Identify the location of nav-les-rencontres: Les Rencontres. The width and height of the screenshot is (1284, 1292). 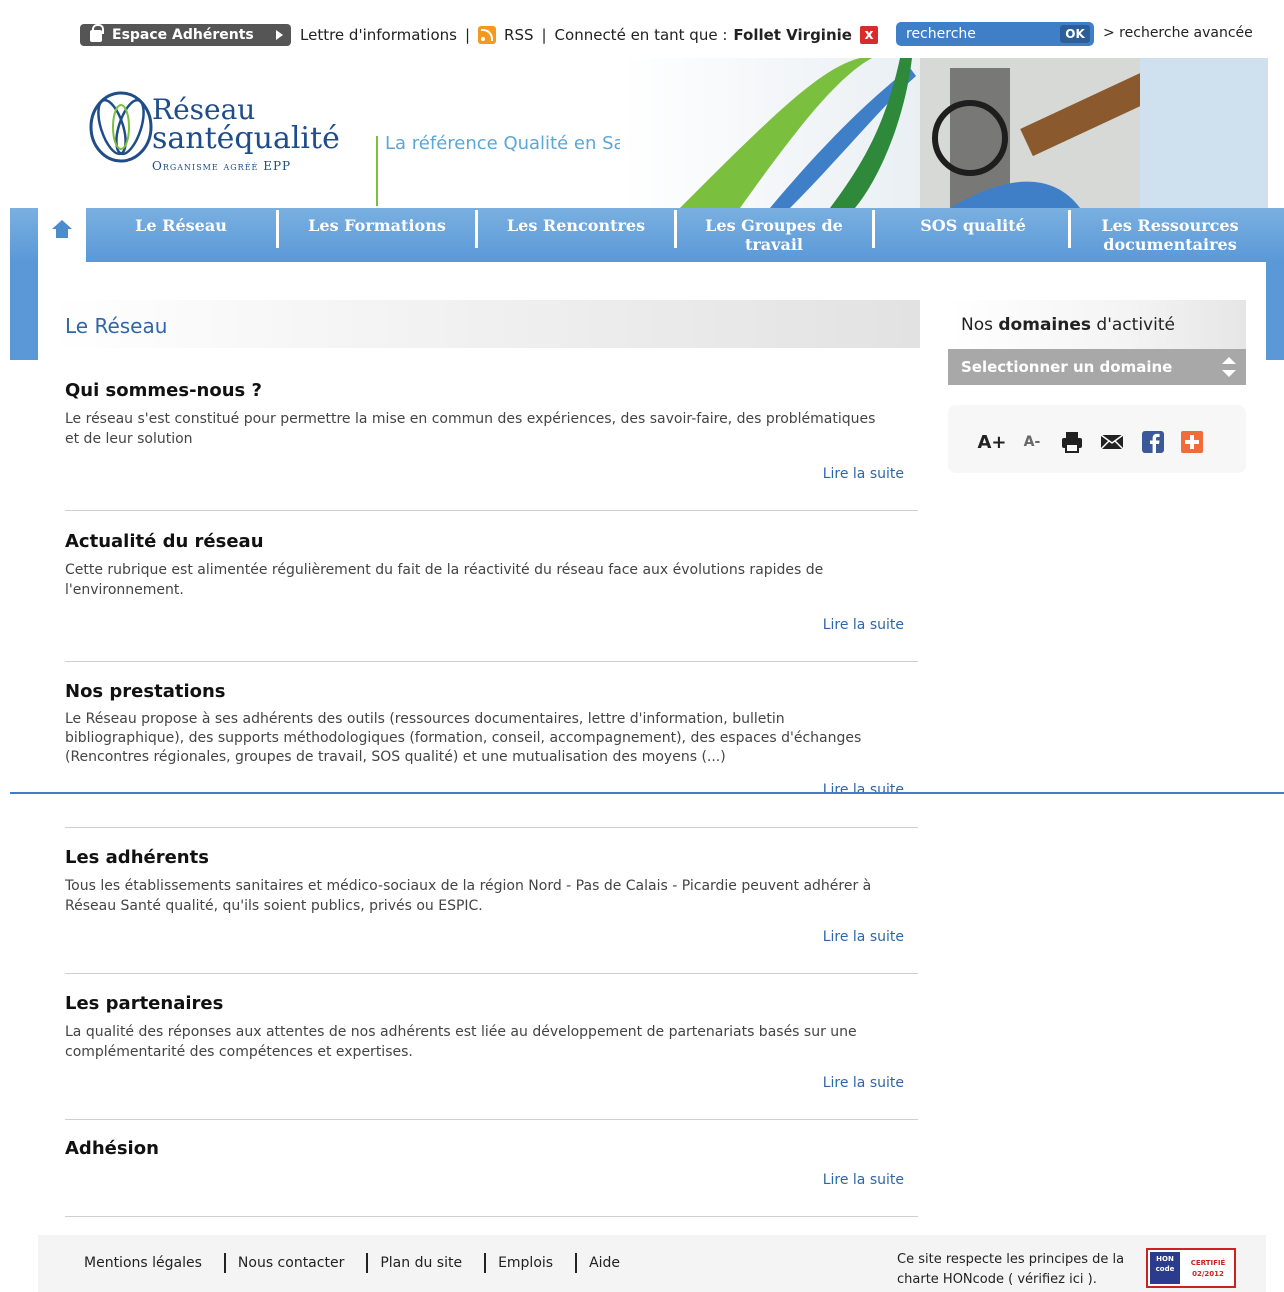
(576, 235).